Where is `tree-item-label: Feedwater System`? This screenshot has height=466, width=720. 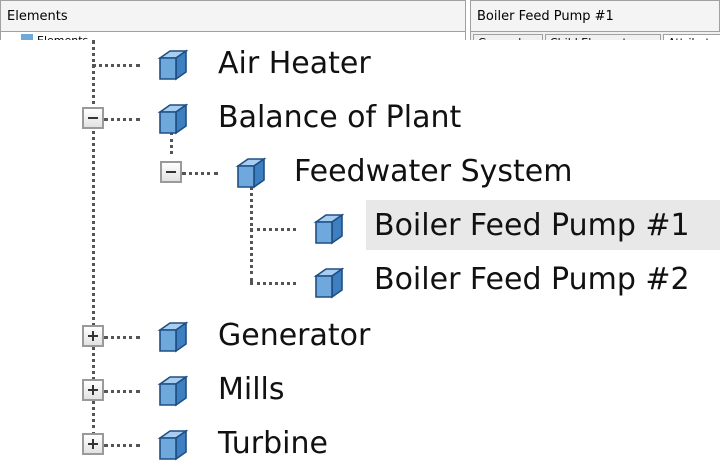 tree-item-label: Feedwater System is located at coordinates (433, 171).